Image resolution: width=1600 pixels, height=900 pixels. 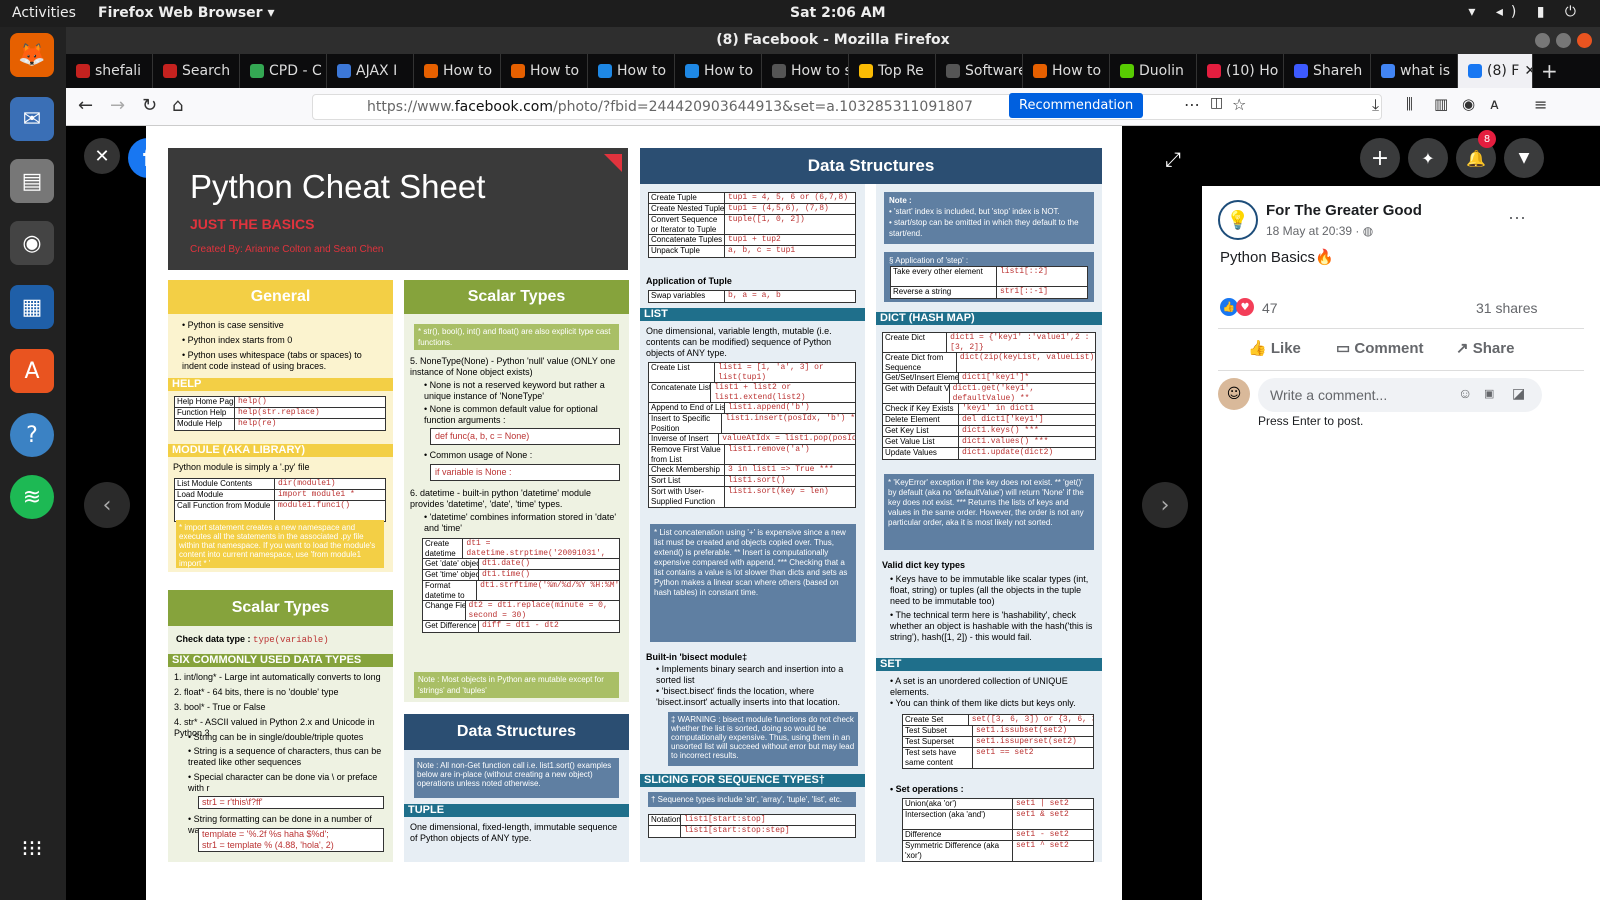 What do you see at coordinates (32, 243) in the screenshot?
I see `rhythmbox-icon: ◉` at bounding box center [32, 243].